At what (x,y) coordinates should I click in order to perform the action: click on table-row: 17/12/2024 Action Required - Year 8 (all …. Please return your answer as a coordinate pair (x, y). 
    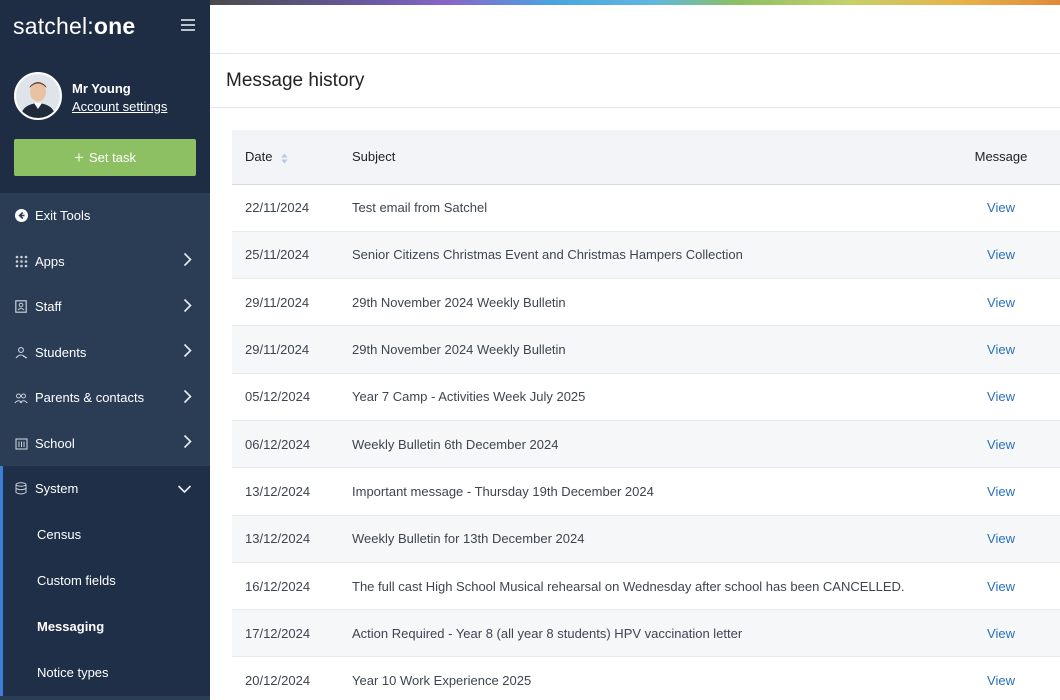
    Looking at the image, I should click on (646, 633).